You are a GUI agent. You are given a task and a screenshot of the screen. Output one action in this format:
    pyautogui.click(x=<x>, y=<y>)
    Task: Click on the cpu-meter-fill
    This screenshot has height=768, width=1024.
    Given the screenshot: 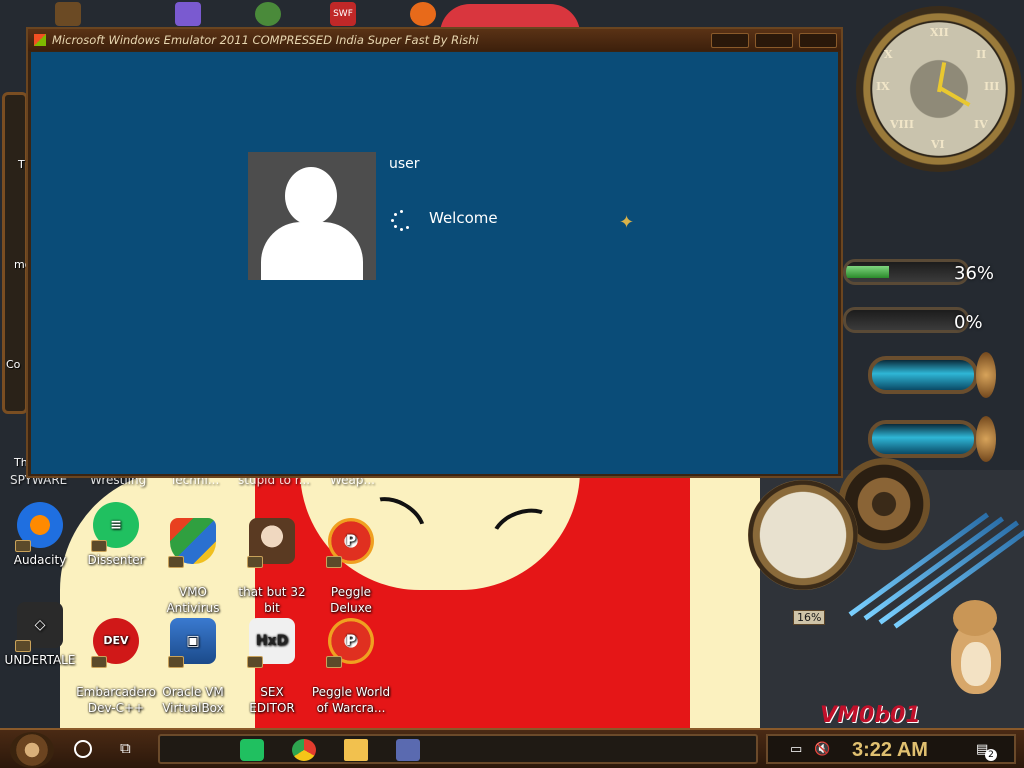 What is the action you would take?
    pyautogui.click(x=868, y=272)
    